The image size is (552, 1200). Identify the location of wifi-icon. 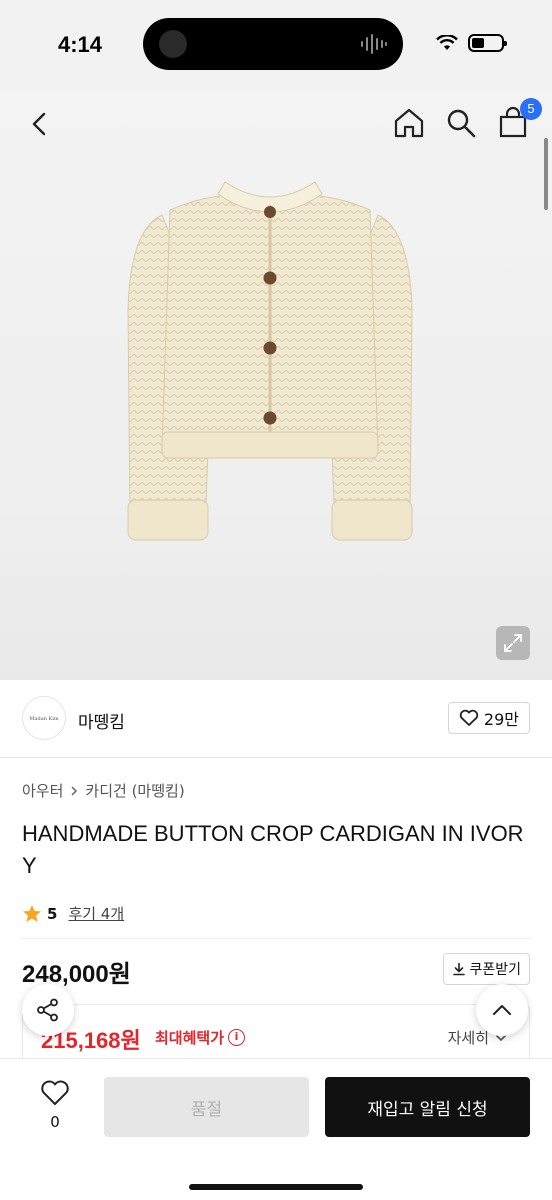
(447, 42).